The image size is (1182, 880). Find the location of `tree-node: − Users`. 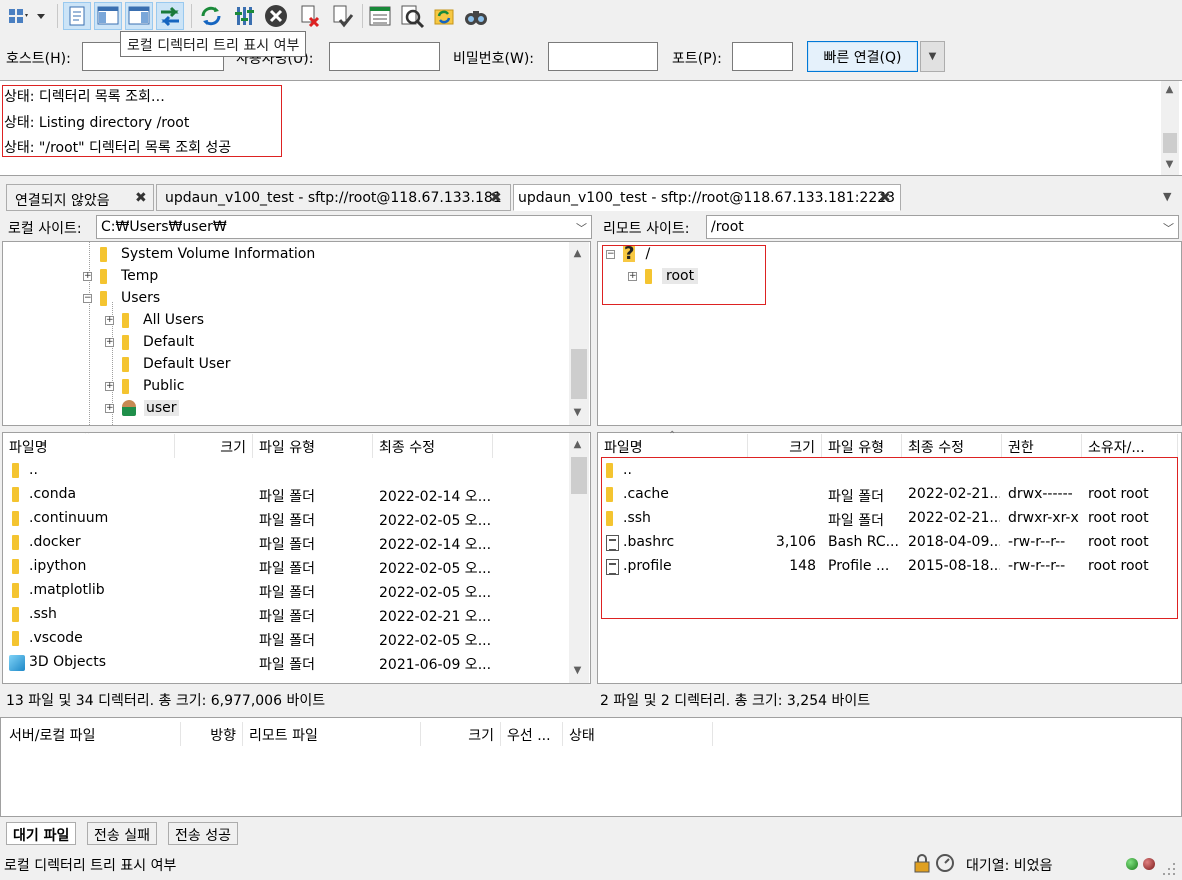

tree-node: − Users is located at coordinates (121, 298).